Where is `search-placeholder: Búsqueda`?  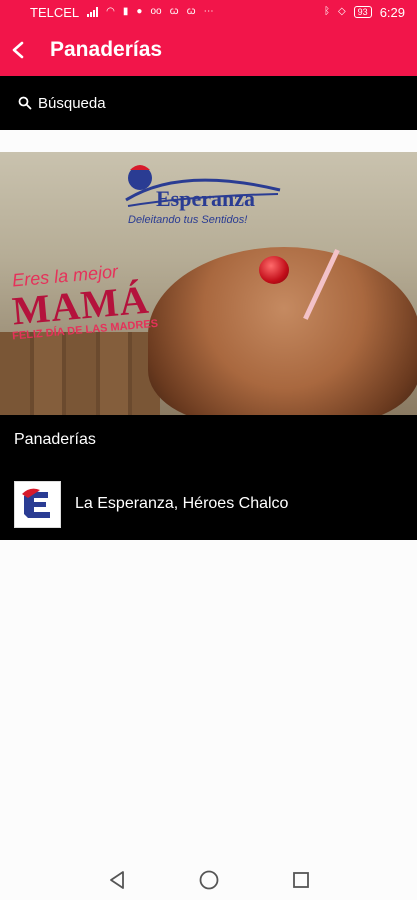 search-placeholder: Búsqueda is located at coordinates (72, 103).